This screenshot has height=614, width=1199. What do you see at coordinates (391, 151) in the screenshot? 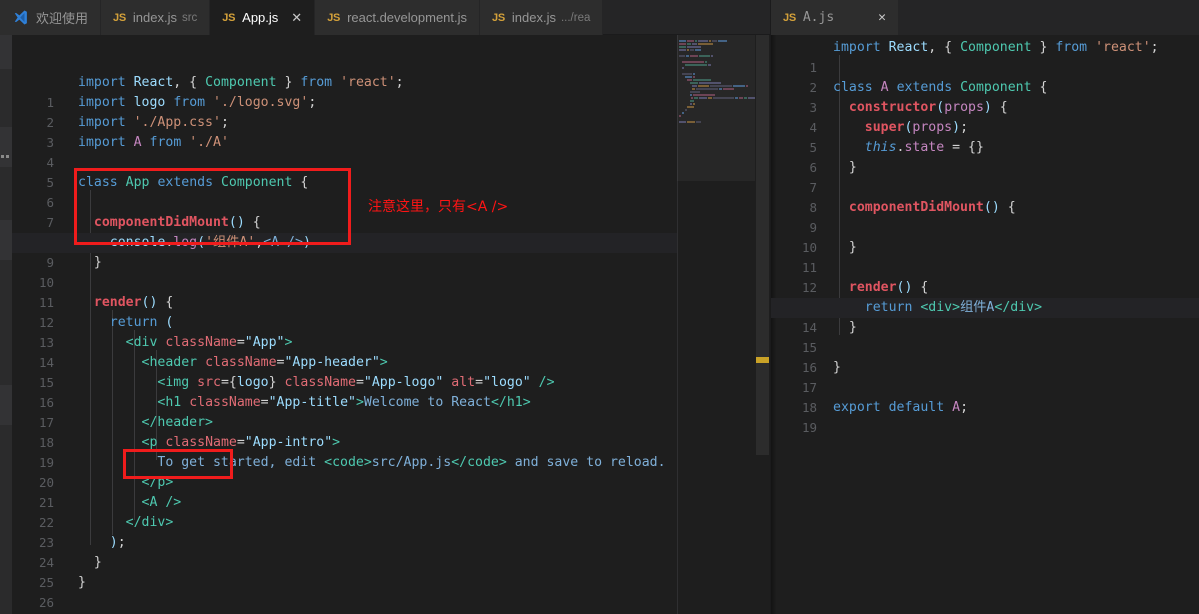
I see `code-line: 4 import A from './A'` at bounding box center [391, 151].